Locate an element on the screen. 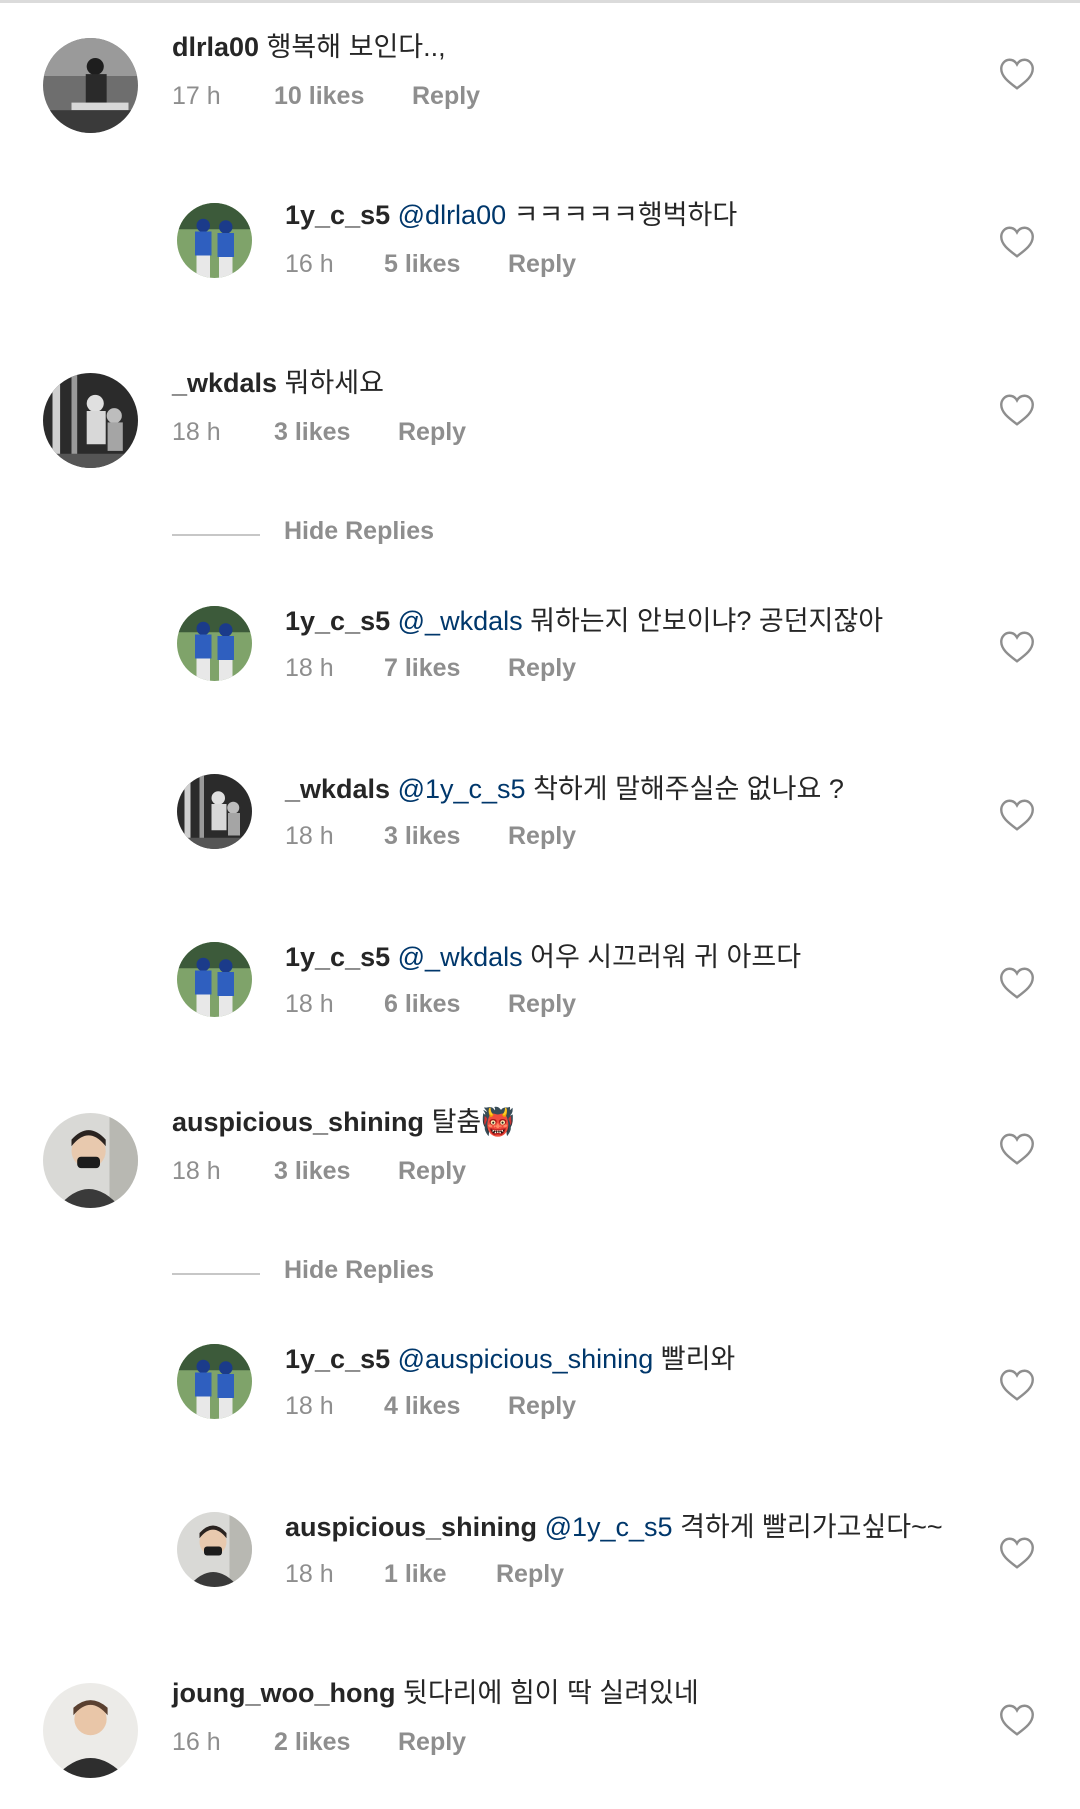  comment-username: dlrla00 is located at coordinates (215, 47).